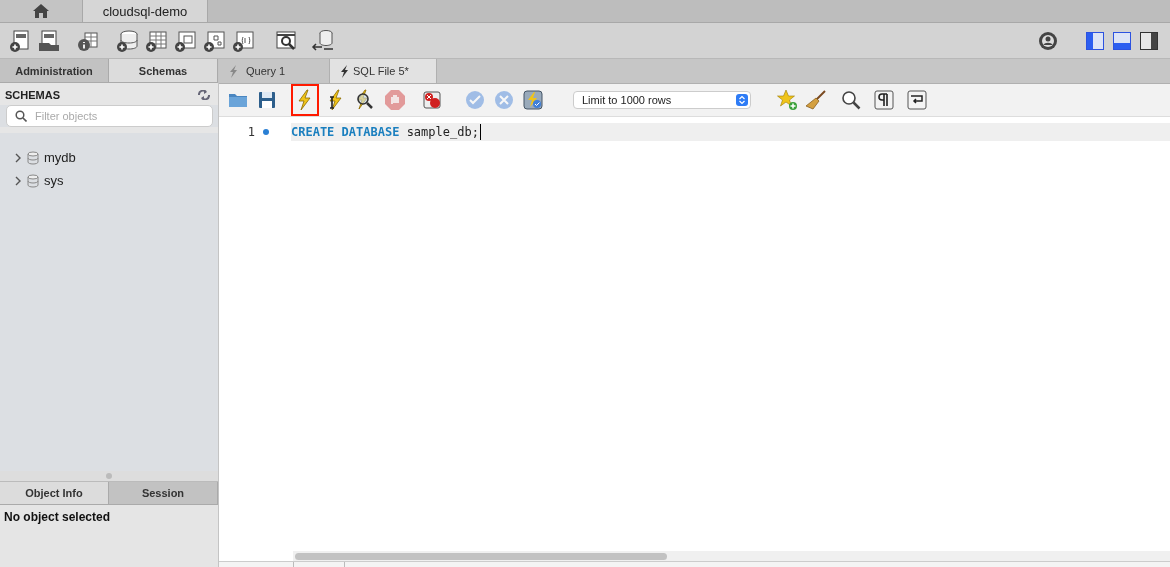 The image size is (1170, 567). What do you see at coordinates (127, 40) in the screenshot?
I see `database-plus-icon` at bounding box center [127, 40].